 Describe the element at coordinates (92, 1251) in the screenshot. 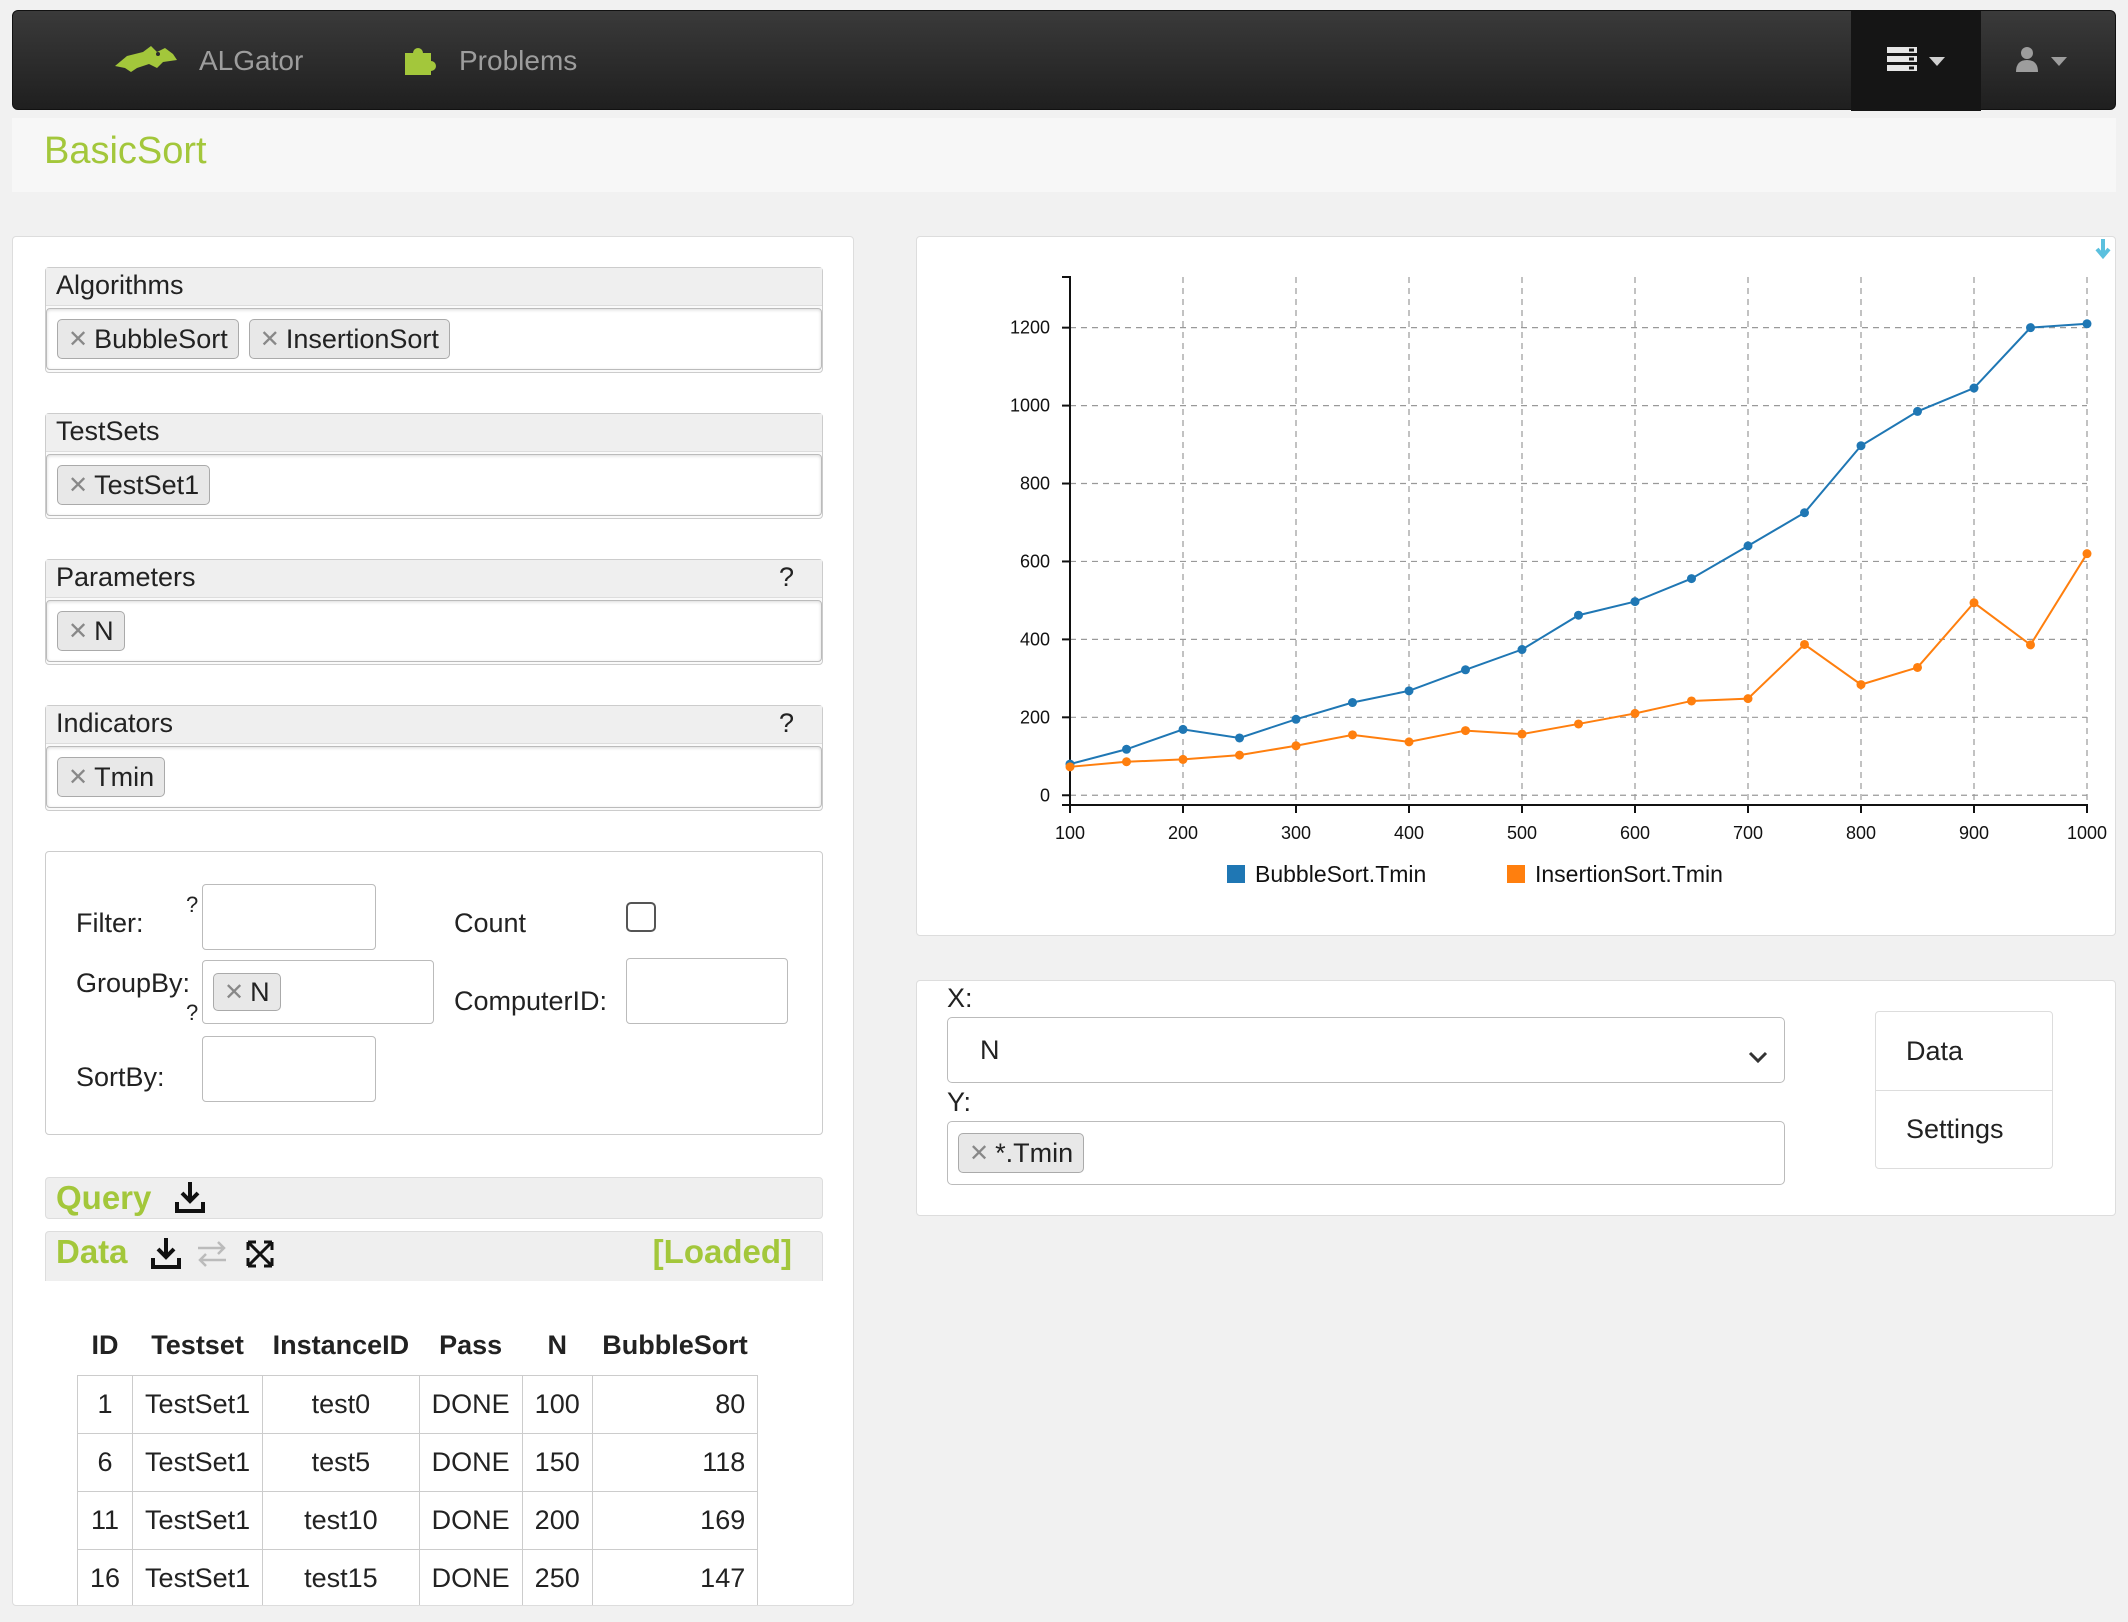

I see `data-title: Data` at that location.